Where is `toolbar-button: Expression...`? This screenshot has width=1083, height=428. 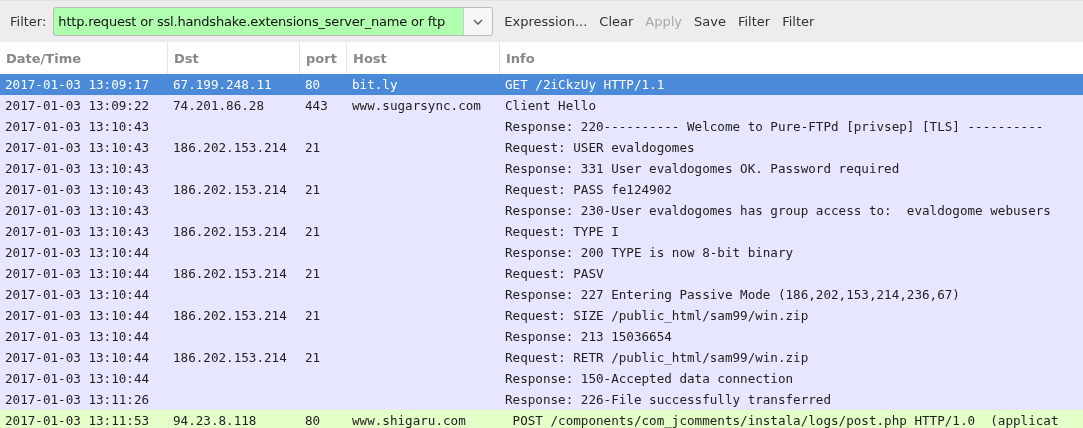
toolbar-button: Expression... is located at coordinates (546, 21).